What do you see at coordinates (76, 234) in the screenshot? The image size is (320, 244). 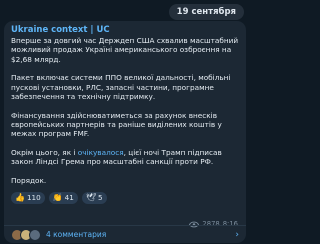 I see `comments-label: 4 комментария` at bounding box center [76, 234].